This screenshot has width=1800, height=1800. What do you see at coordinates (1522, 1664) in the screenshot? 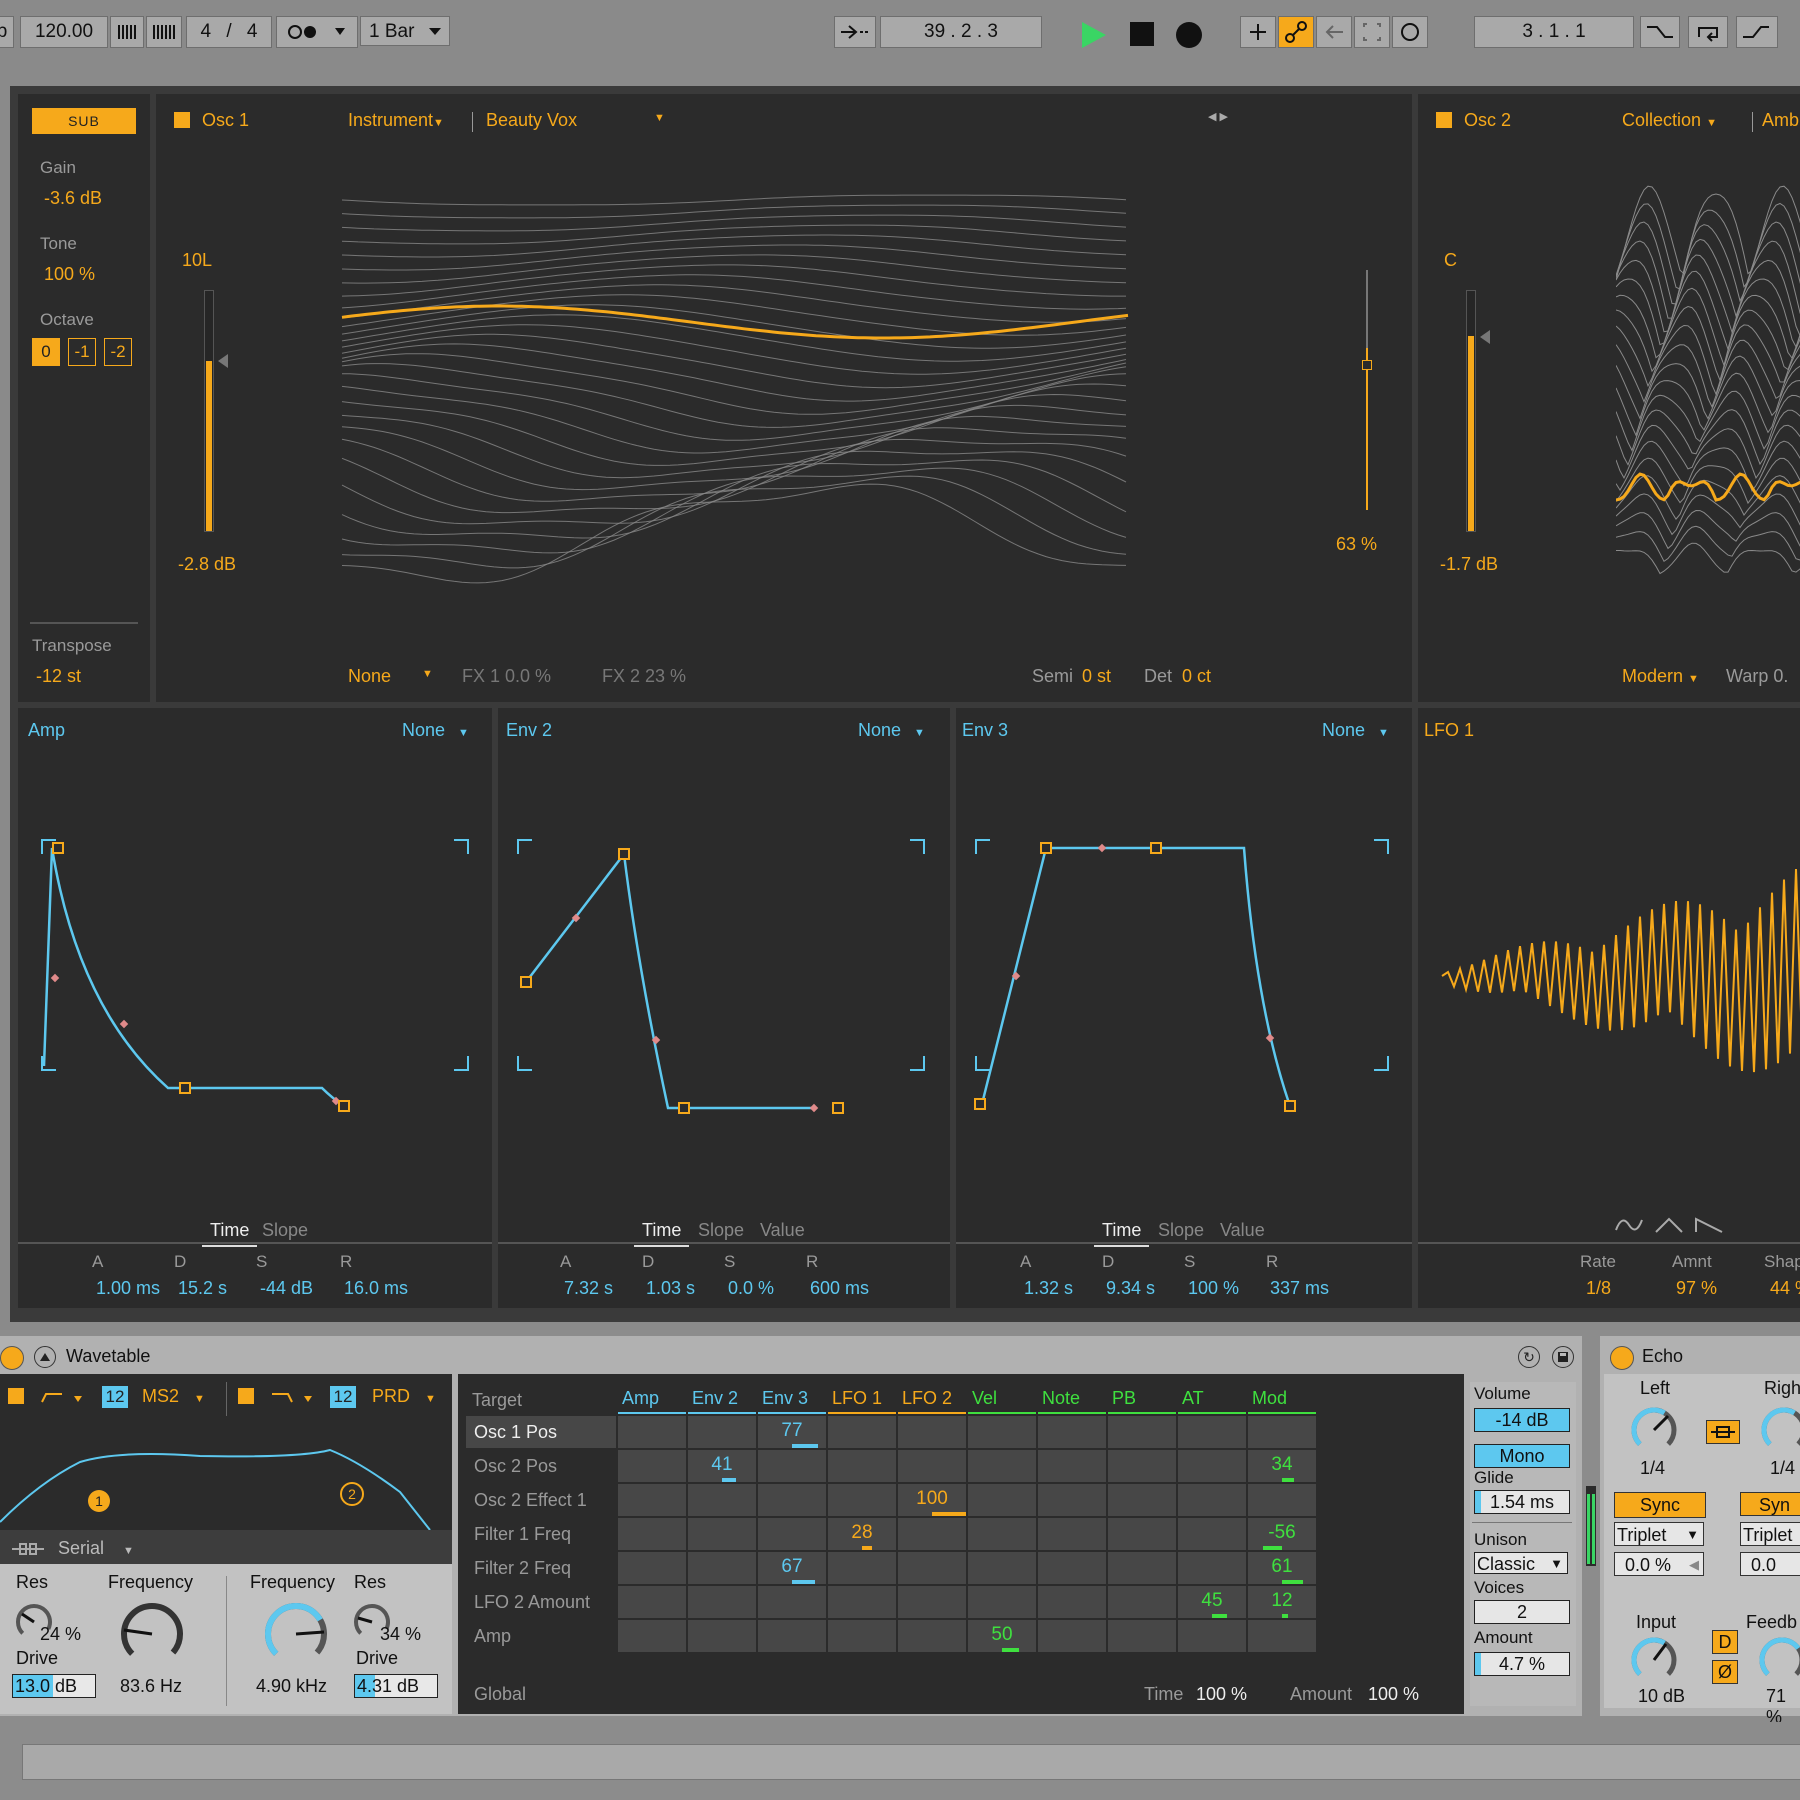
I see `unison-amount-field: 4.7 %` at bounding box center [1522, 1664].